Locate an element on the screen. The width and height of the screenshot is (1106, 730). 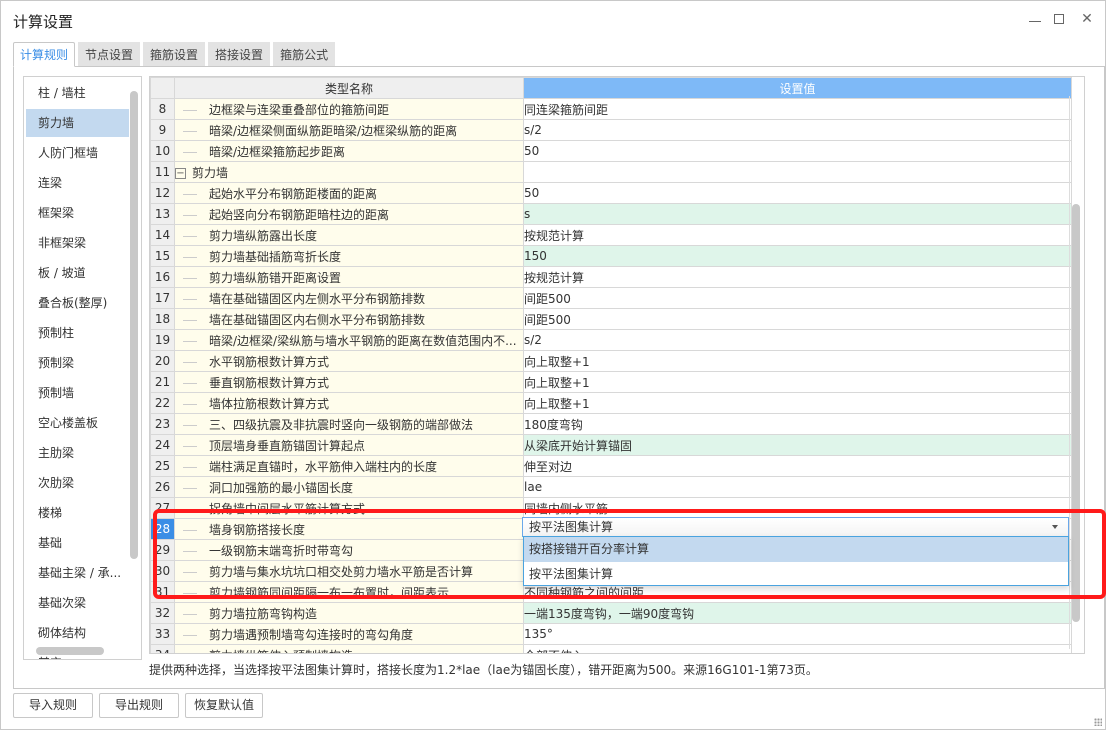
grid-vertical-scrollbar is located at coordinates (1076, 413).